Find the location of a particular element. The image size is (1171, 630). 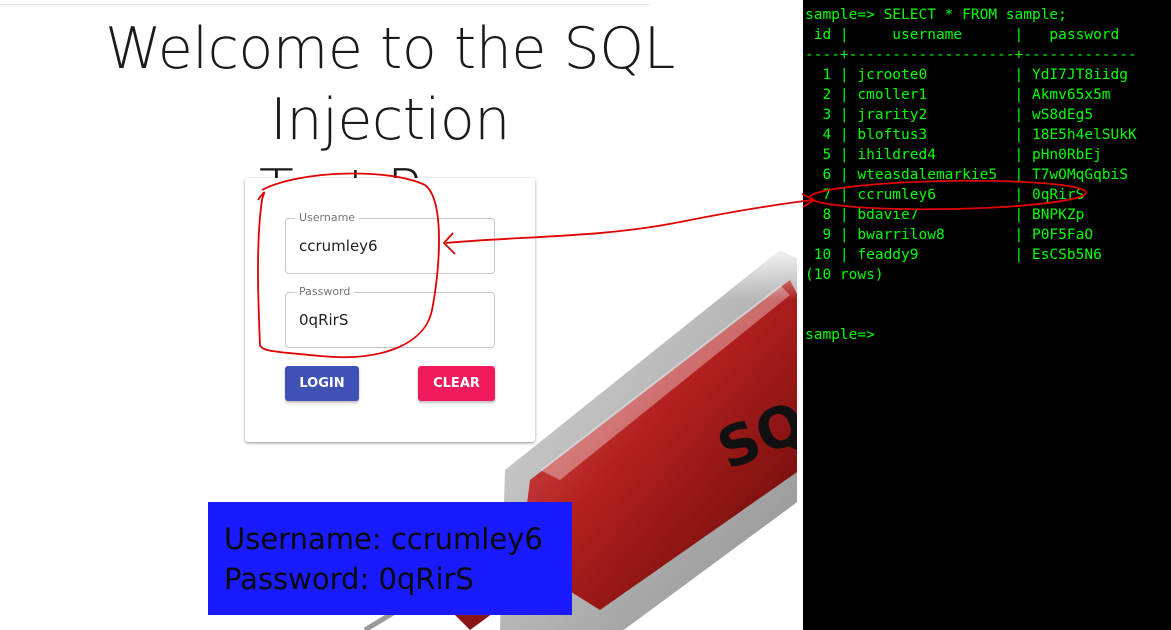

page-title-line1: Welcome to the SQL Injection is located at coordinates (390, 84).